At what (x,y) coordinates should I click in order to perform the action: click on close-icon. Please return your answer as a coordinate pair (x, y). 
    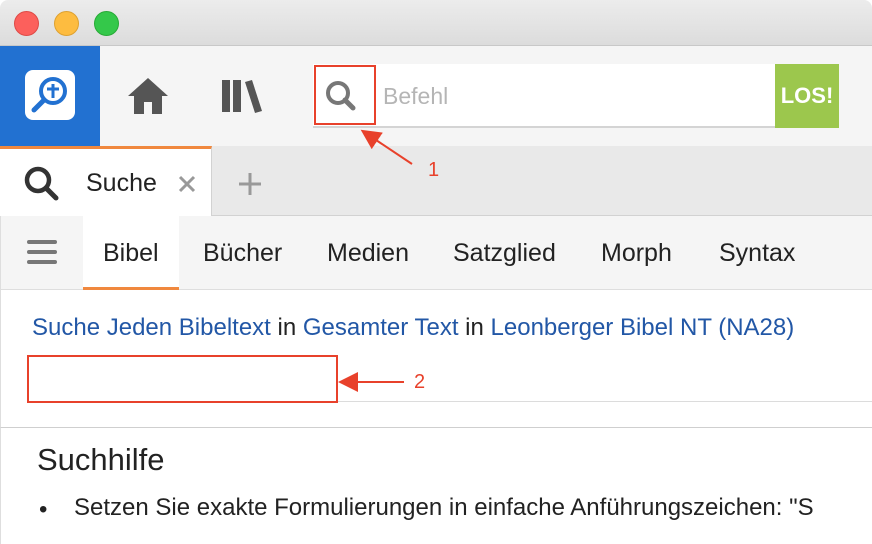
    Looking at the image, I should click on (187, 184).